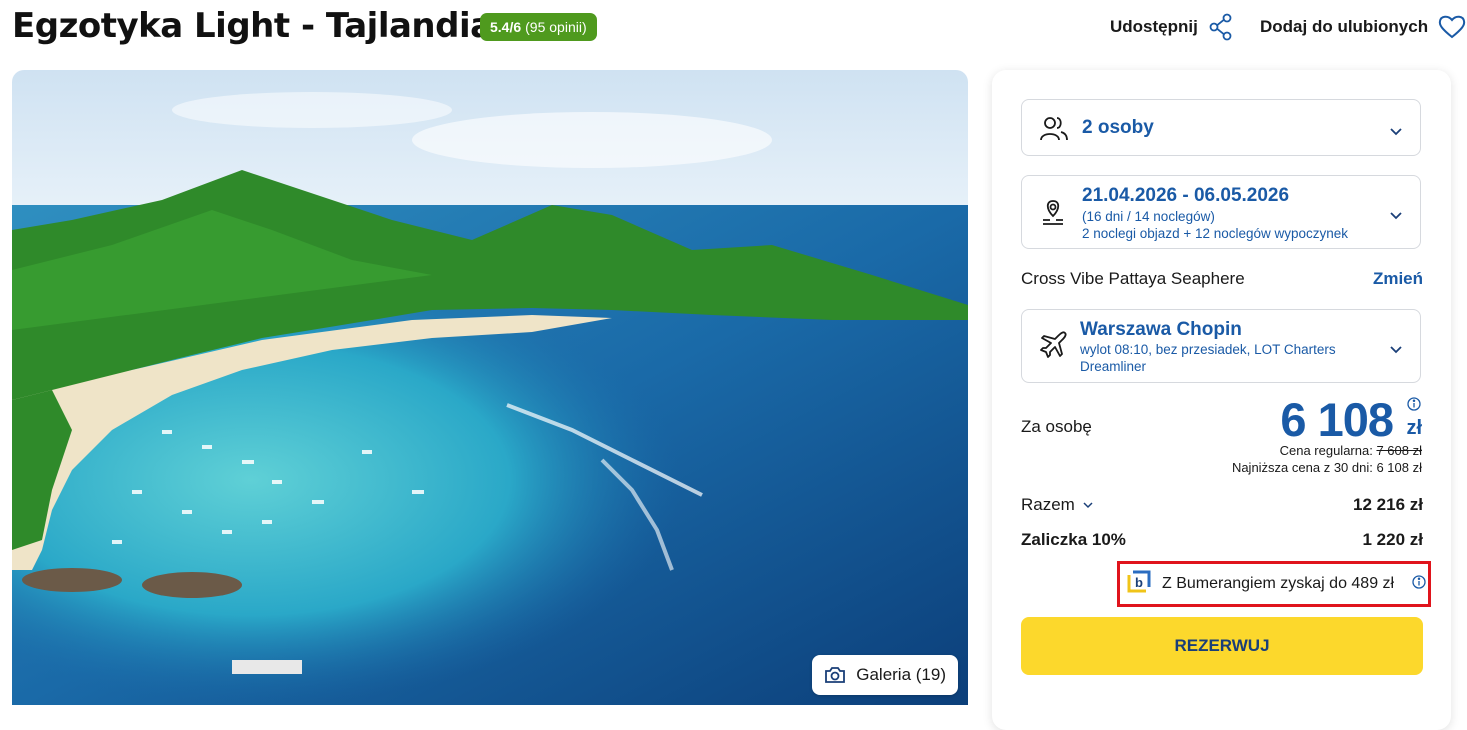 The height and width of the screenshot is (730, 1467). Describe the element at coordinates (1056, 426) in the screenshot. I see `per-person-label: Za osobę` at that location.